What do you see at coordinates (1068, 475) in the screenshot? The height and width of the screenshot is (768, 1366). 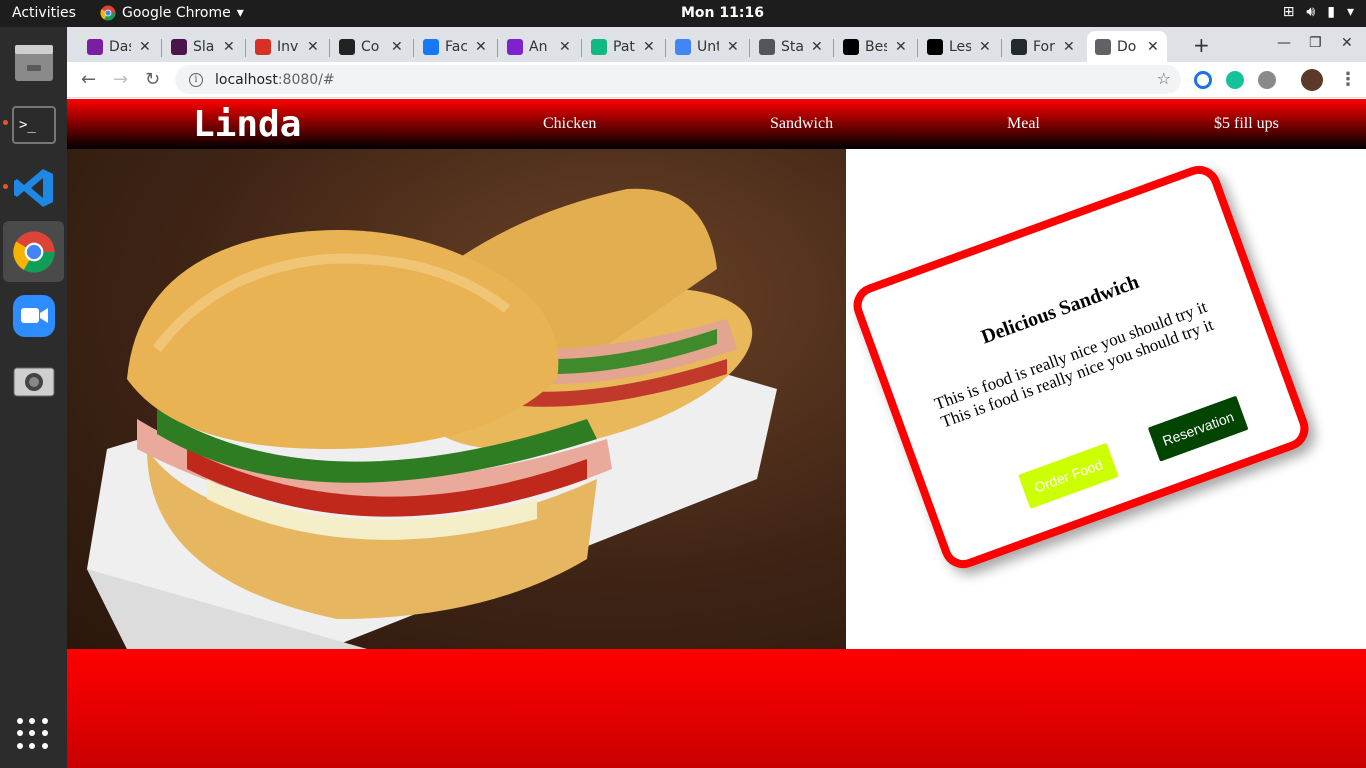 I see `order-food-button: Order Food` at bounding box center [1068, 475].